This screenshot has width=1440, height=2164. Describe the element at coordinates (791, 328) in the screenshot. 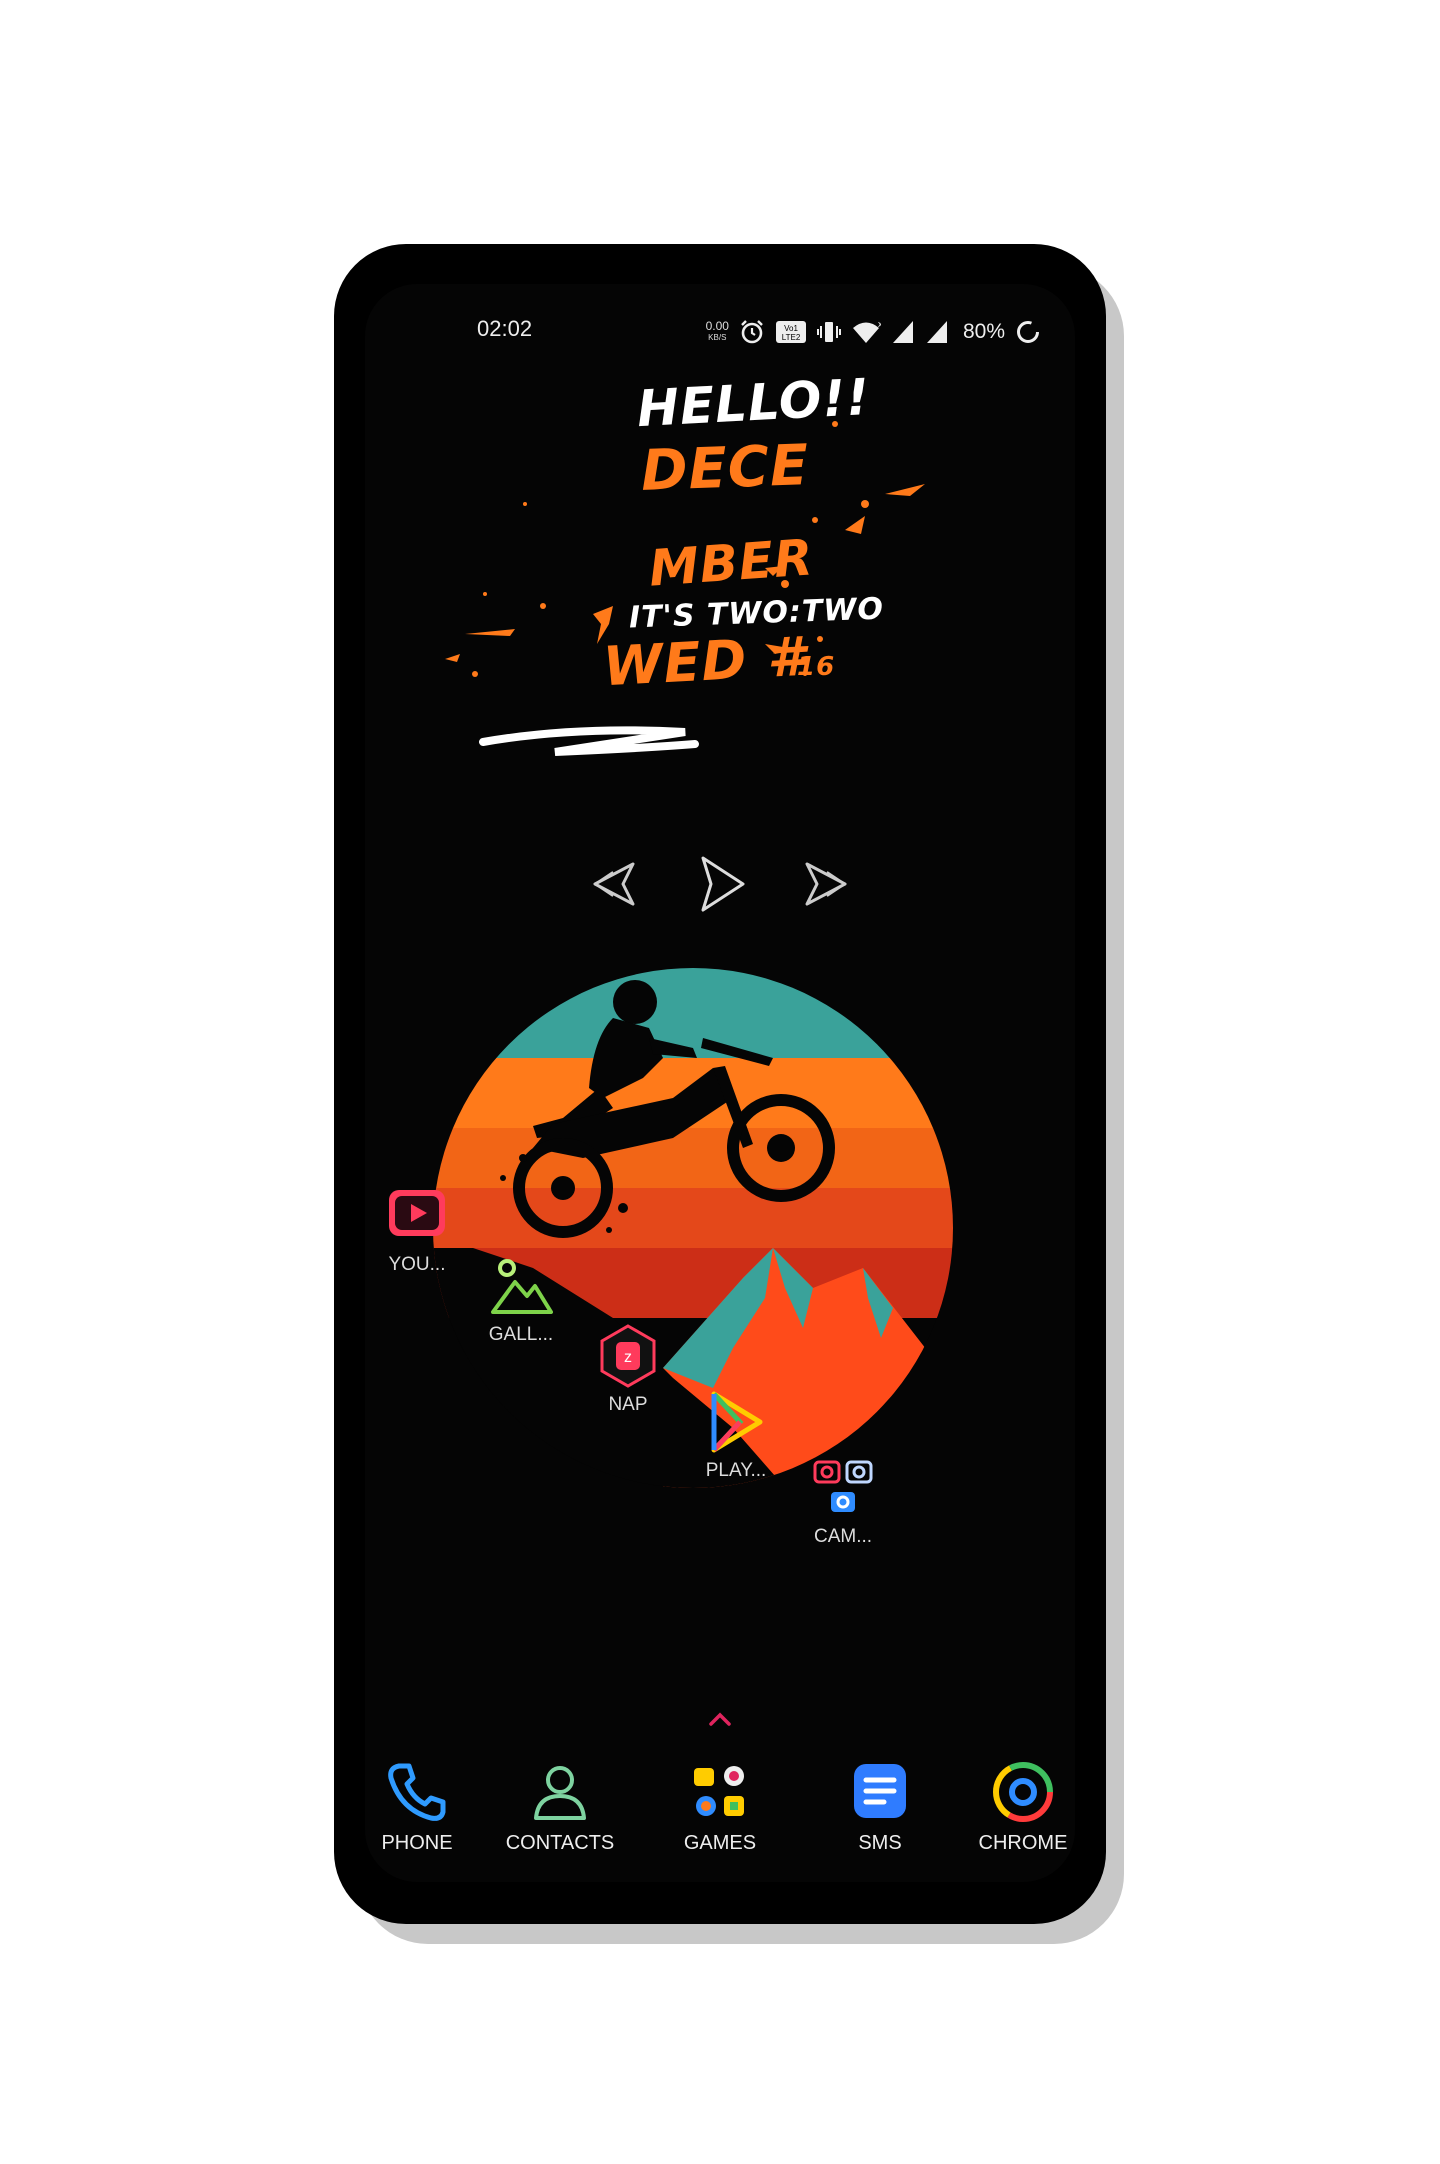

I see `svg-text: Vo1` at that location.